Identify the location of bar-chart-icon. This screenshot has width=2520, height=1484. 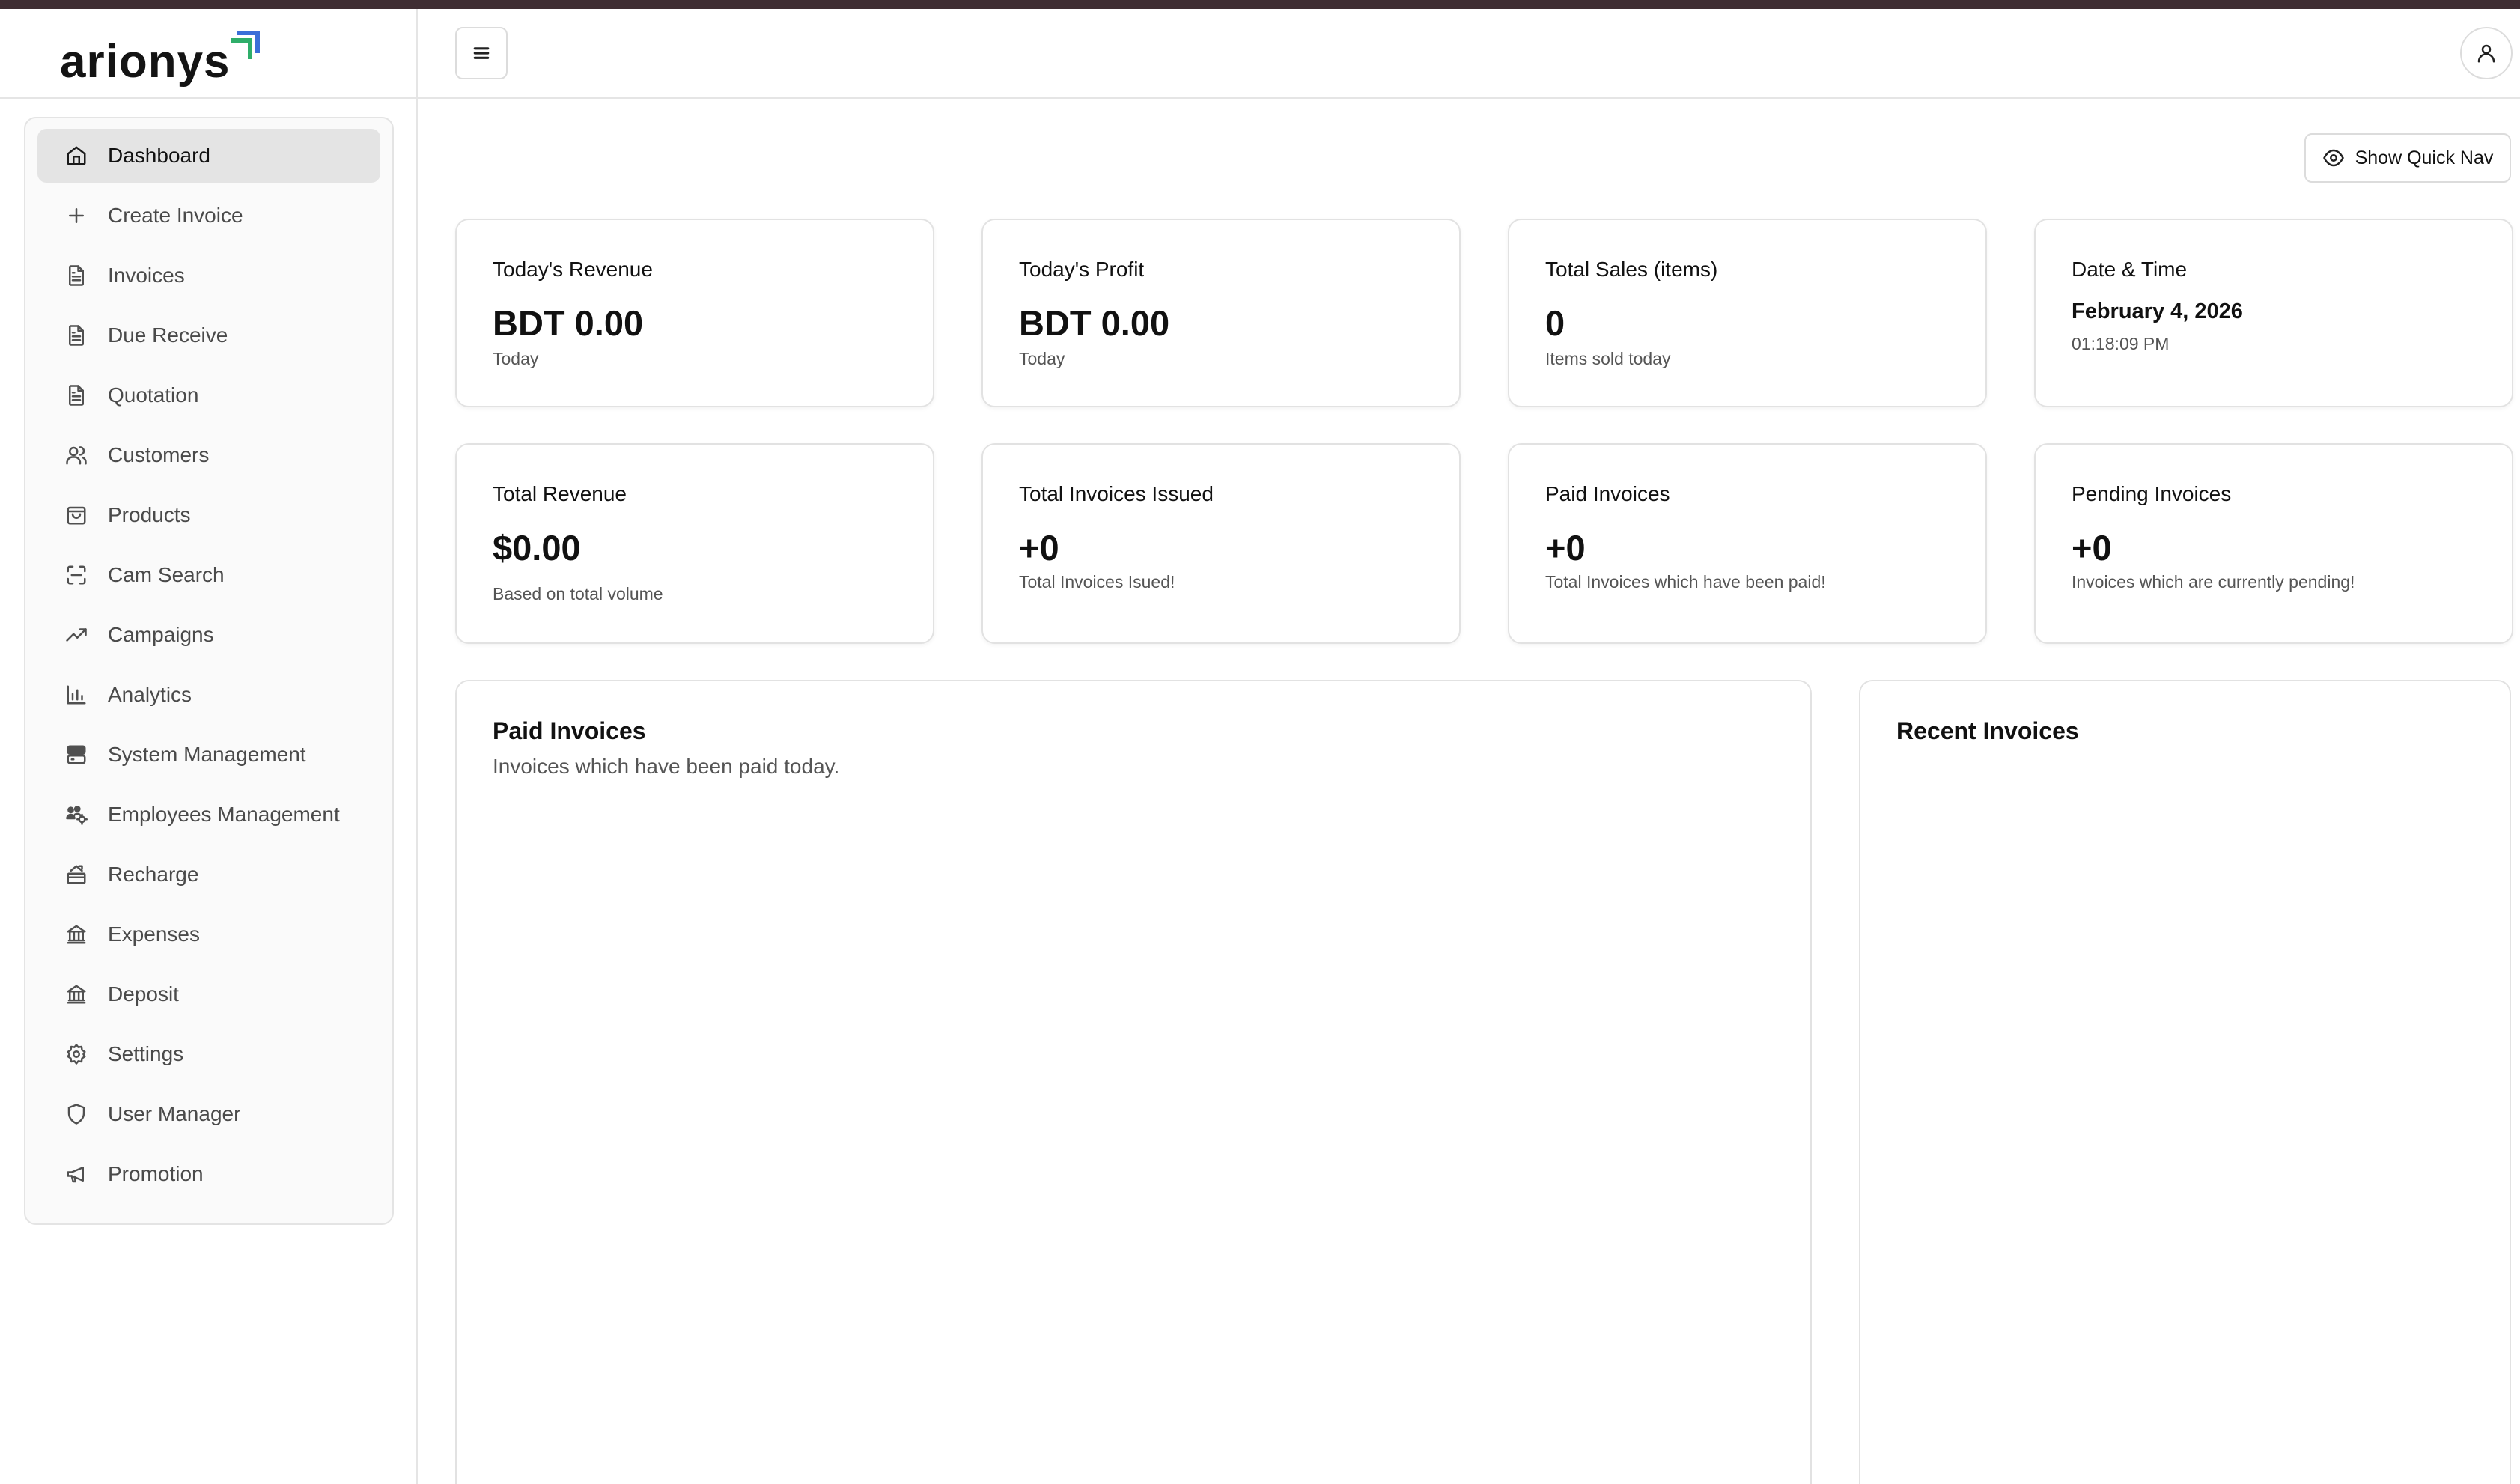
(76, 695).